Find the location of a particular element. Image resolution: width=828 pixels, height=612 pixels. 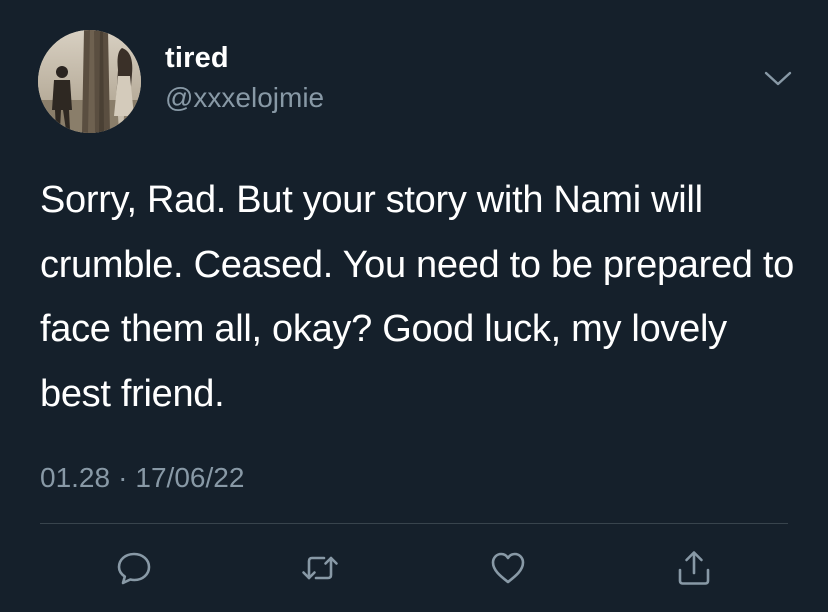

tweet-time: 01.28 is located at coordinates (75, 477).